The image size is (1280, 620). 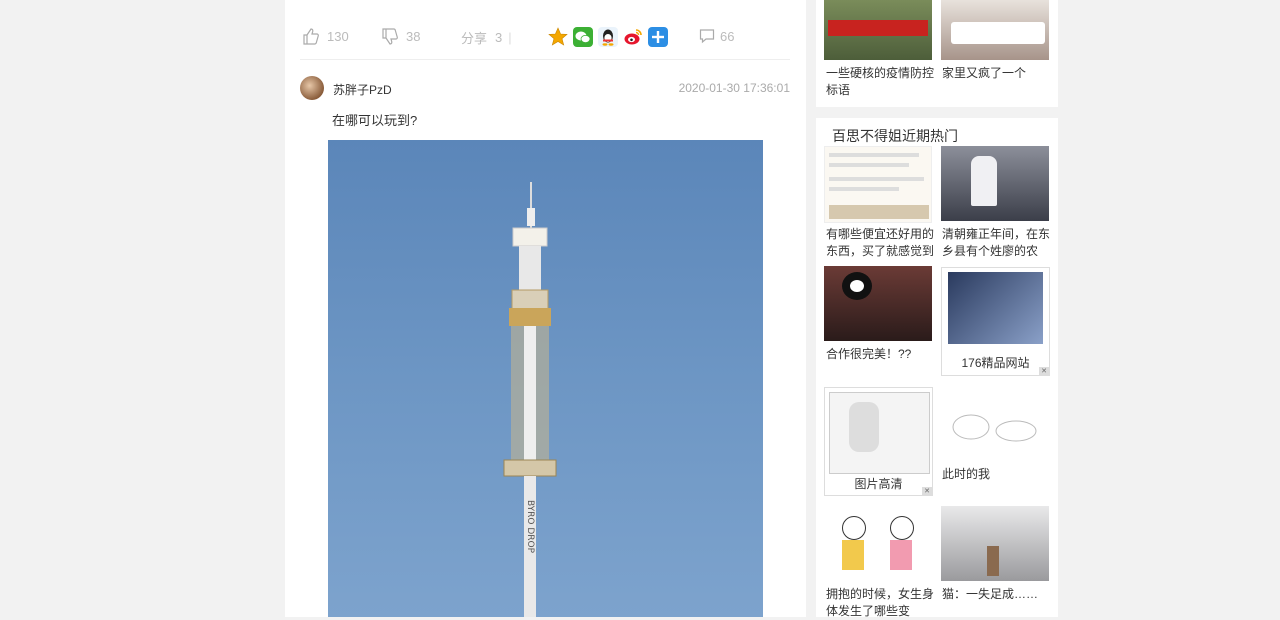 I want to click on weibo-share-icon, so click(x=633, y=37).